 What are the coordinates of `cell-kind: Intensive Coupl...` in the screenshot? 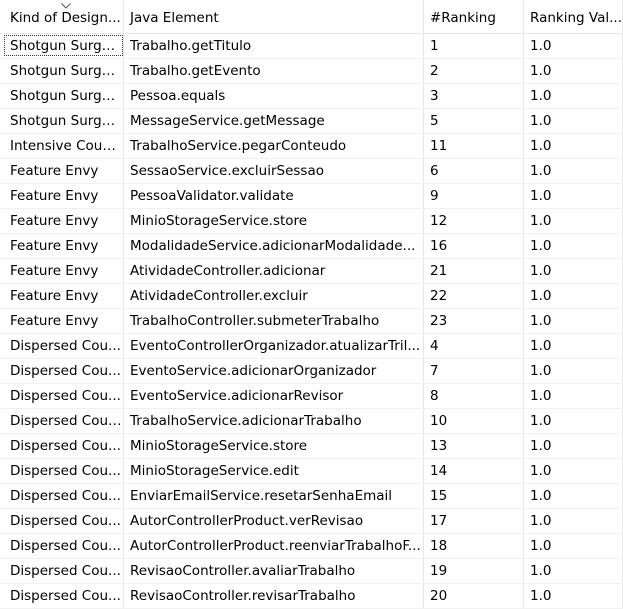 It's located at (64, 146).